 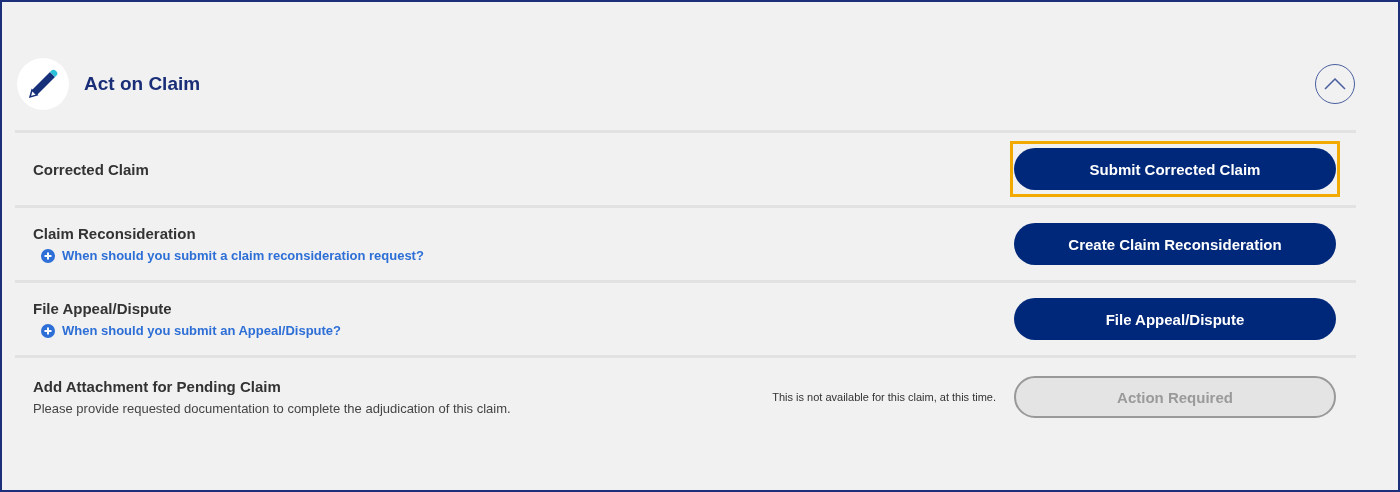 What do you see at coordinates (157, 386) in the screenshot?
I see `row-title: Add Attachment for Pending Claim` at bounding box center [157, 386].